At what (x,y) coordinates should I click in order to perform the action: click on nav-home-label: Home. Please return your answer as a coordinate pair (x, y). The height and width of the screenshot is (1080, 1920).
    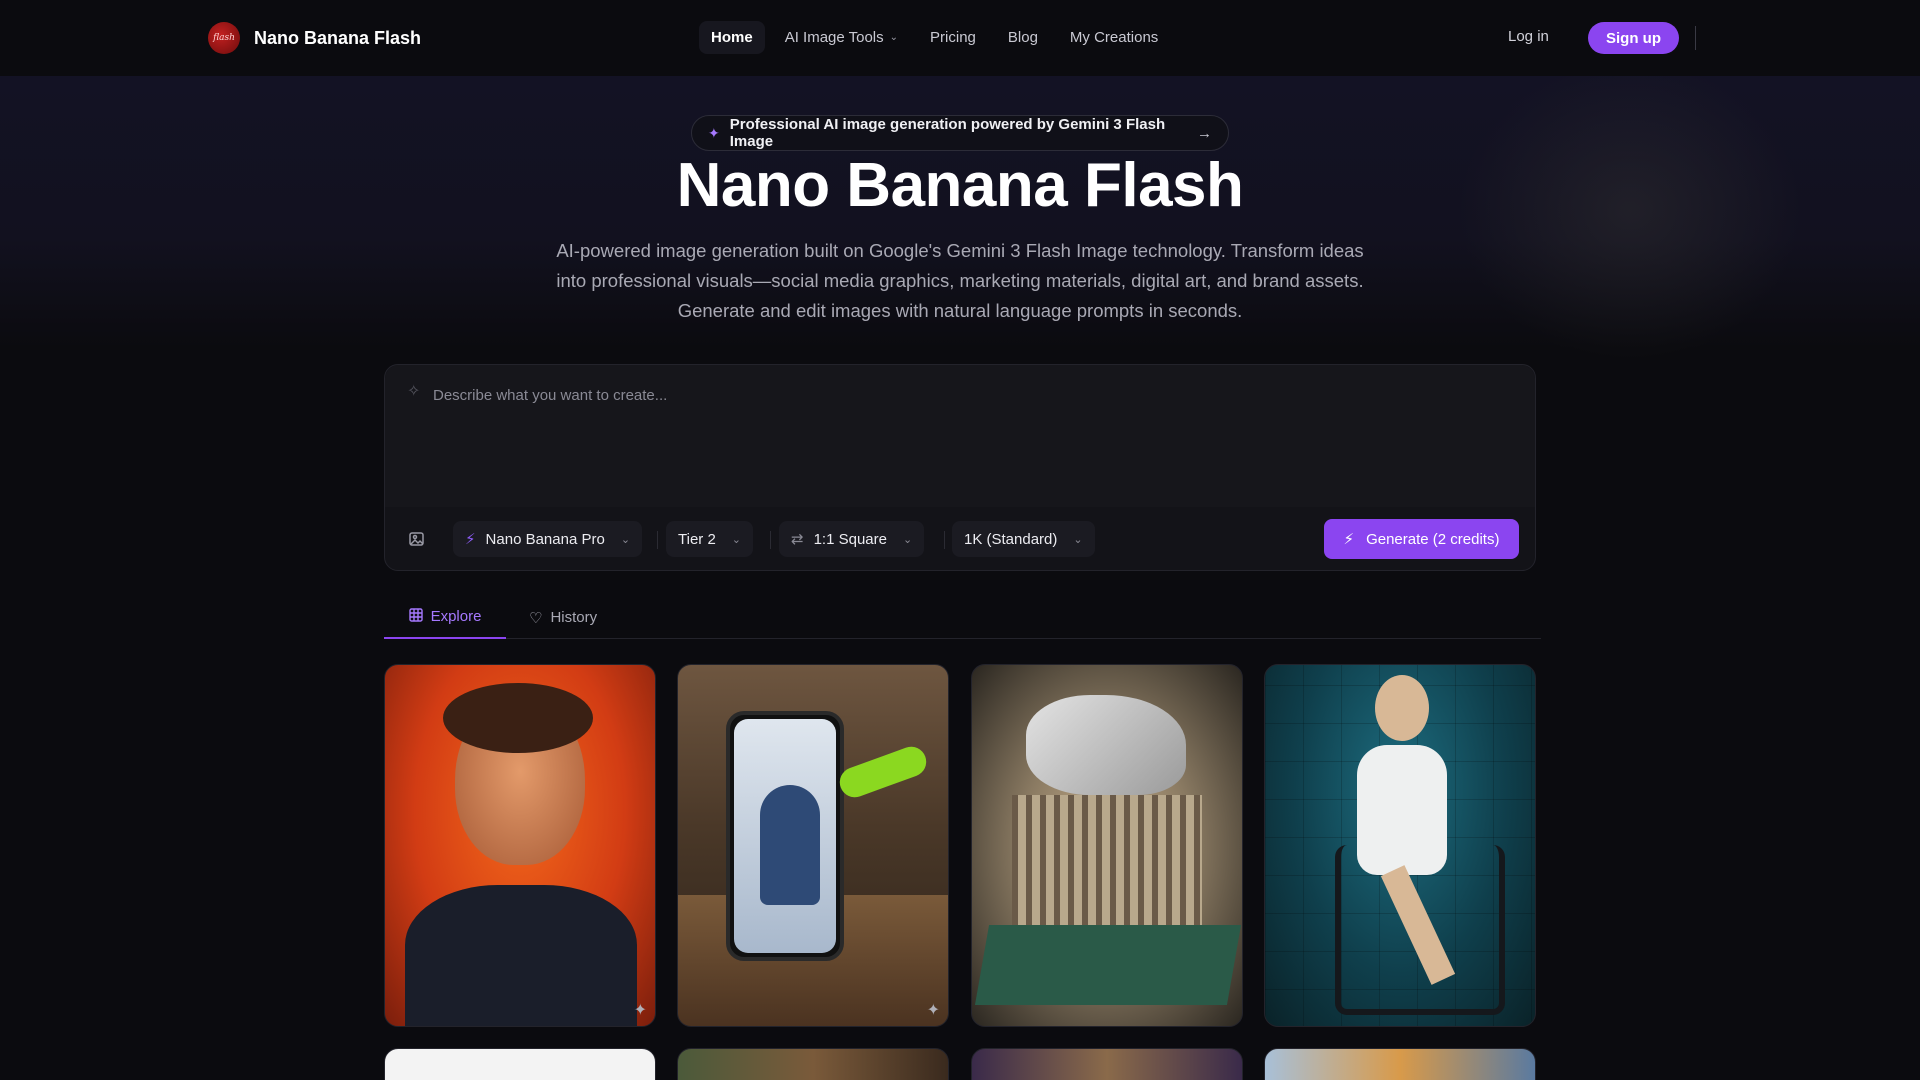
    Looking at the image, I should click on (732, 37).